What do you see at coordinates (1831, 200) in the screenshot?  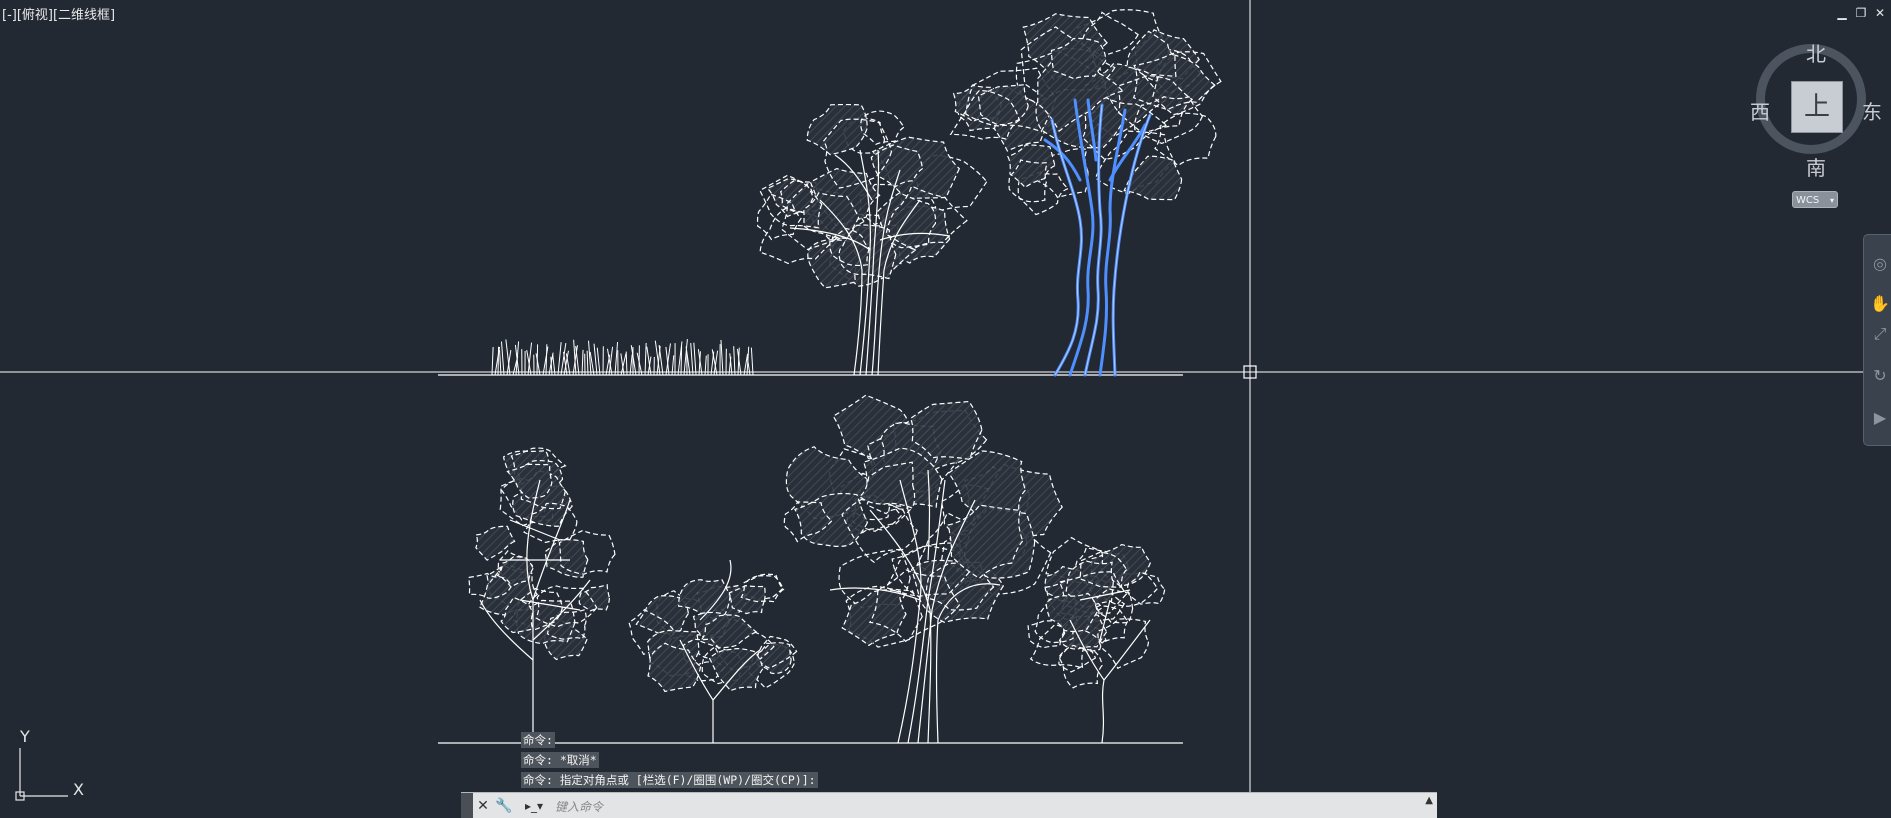 I see `chevron-down-icon: ▾` at bounding box center [1831, 200].